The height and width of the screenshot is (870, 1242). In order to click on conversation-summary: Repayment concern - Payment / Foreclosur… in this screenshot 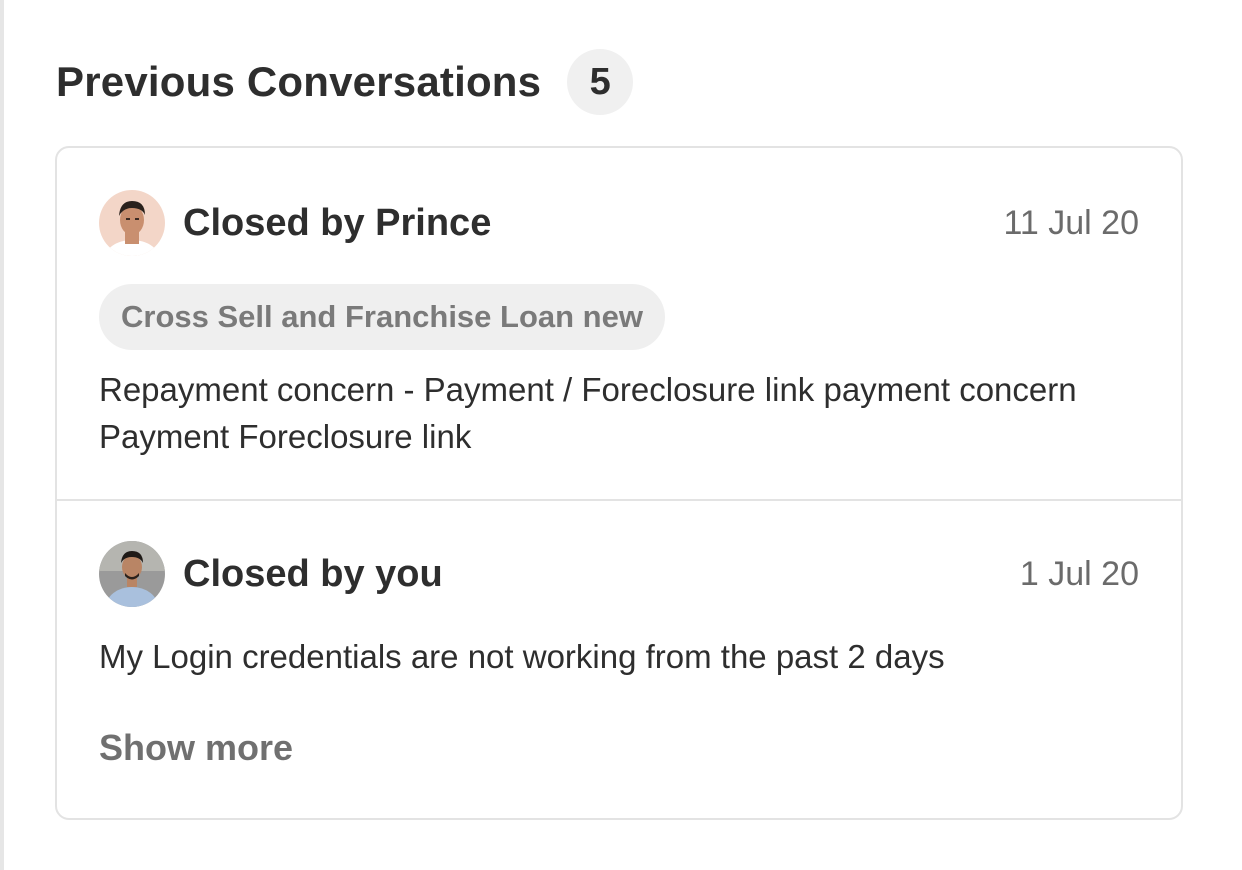, I will do `click(588, 413)`.